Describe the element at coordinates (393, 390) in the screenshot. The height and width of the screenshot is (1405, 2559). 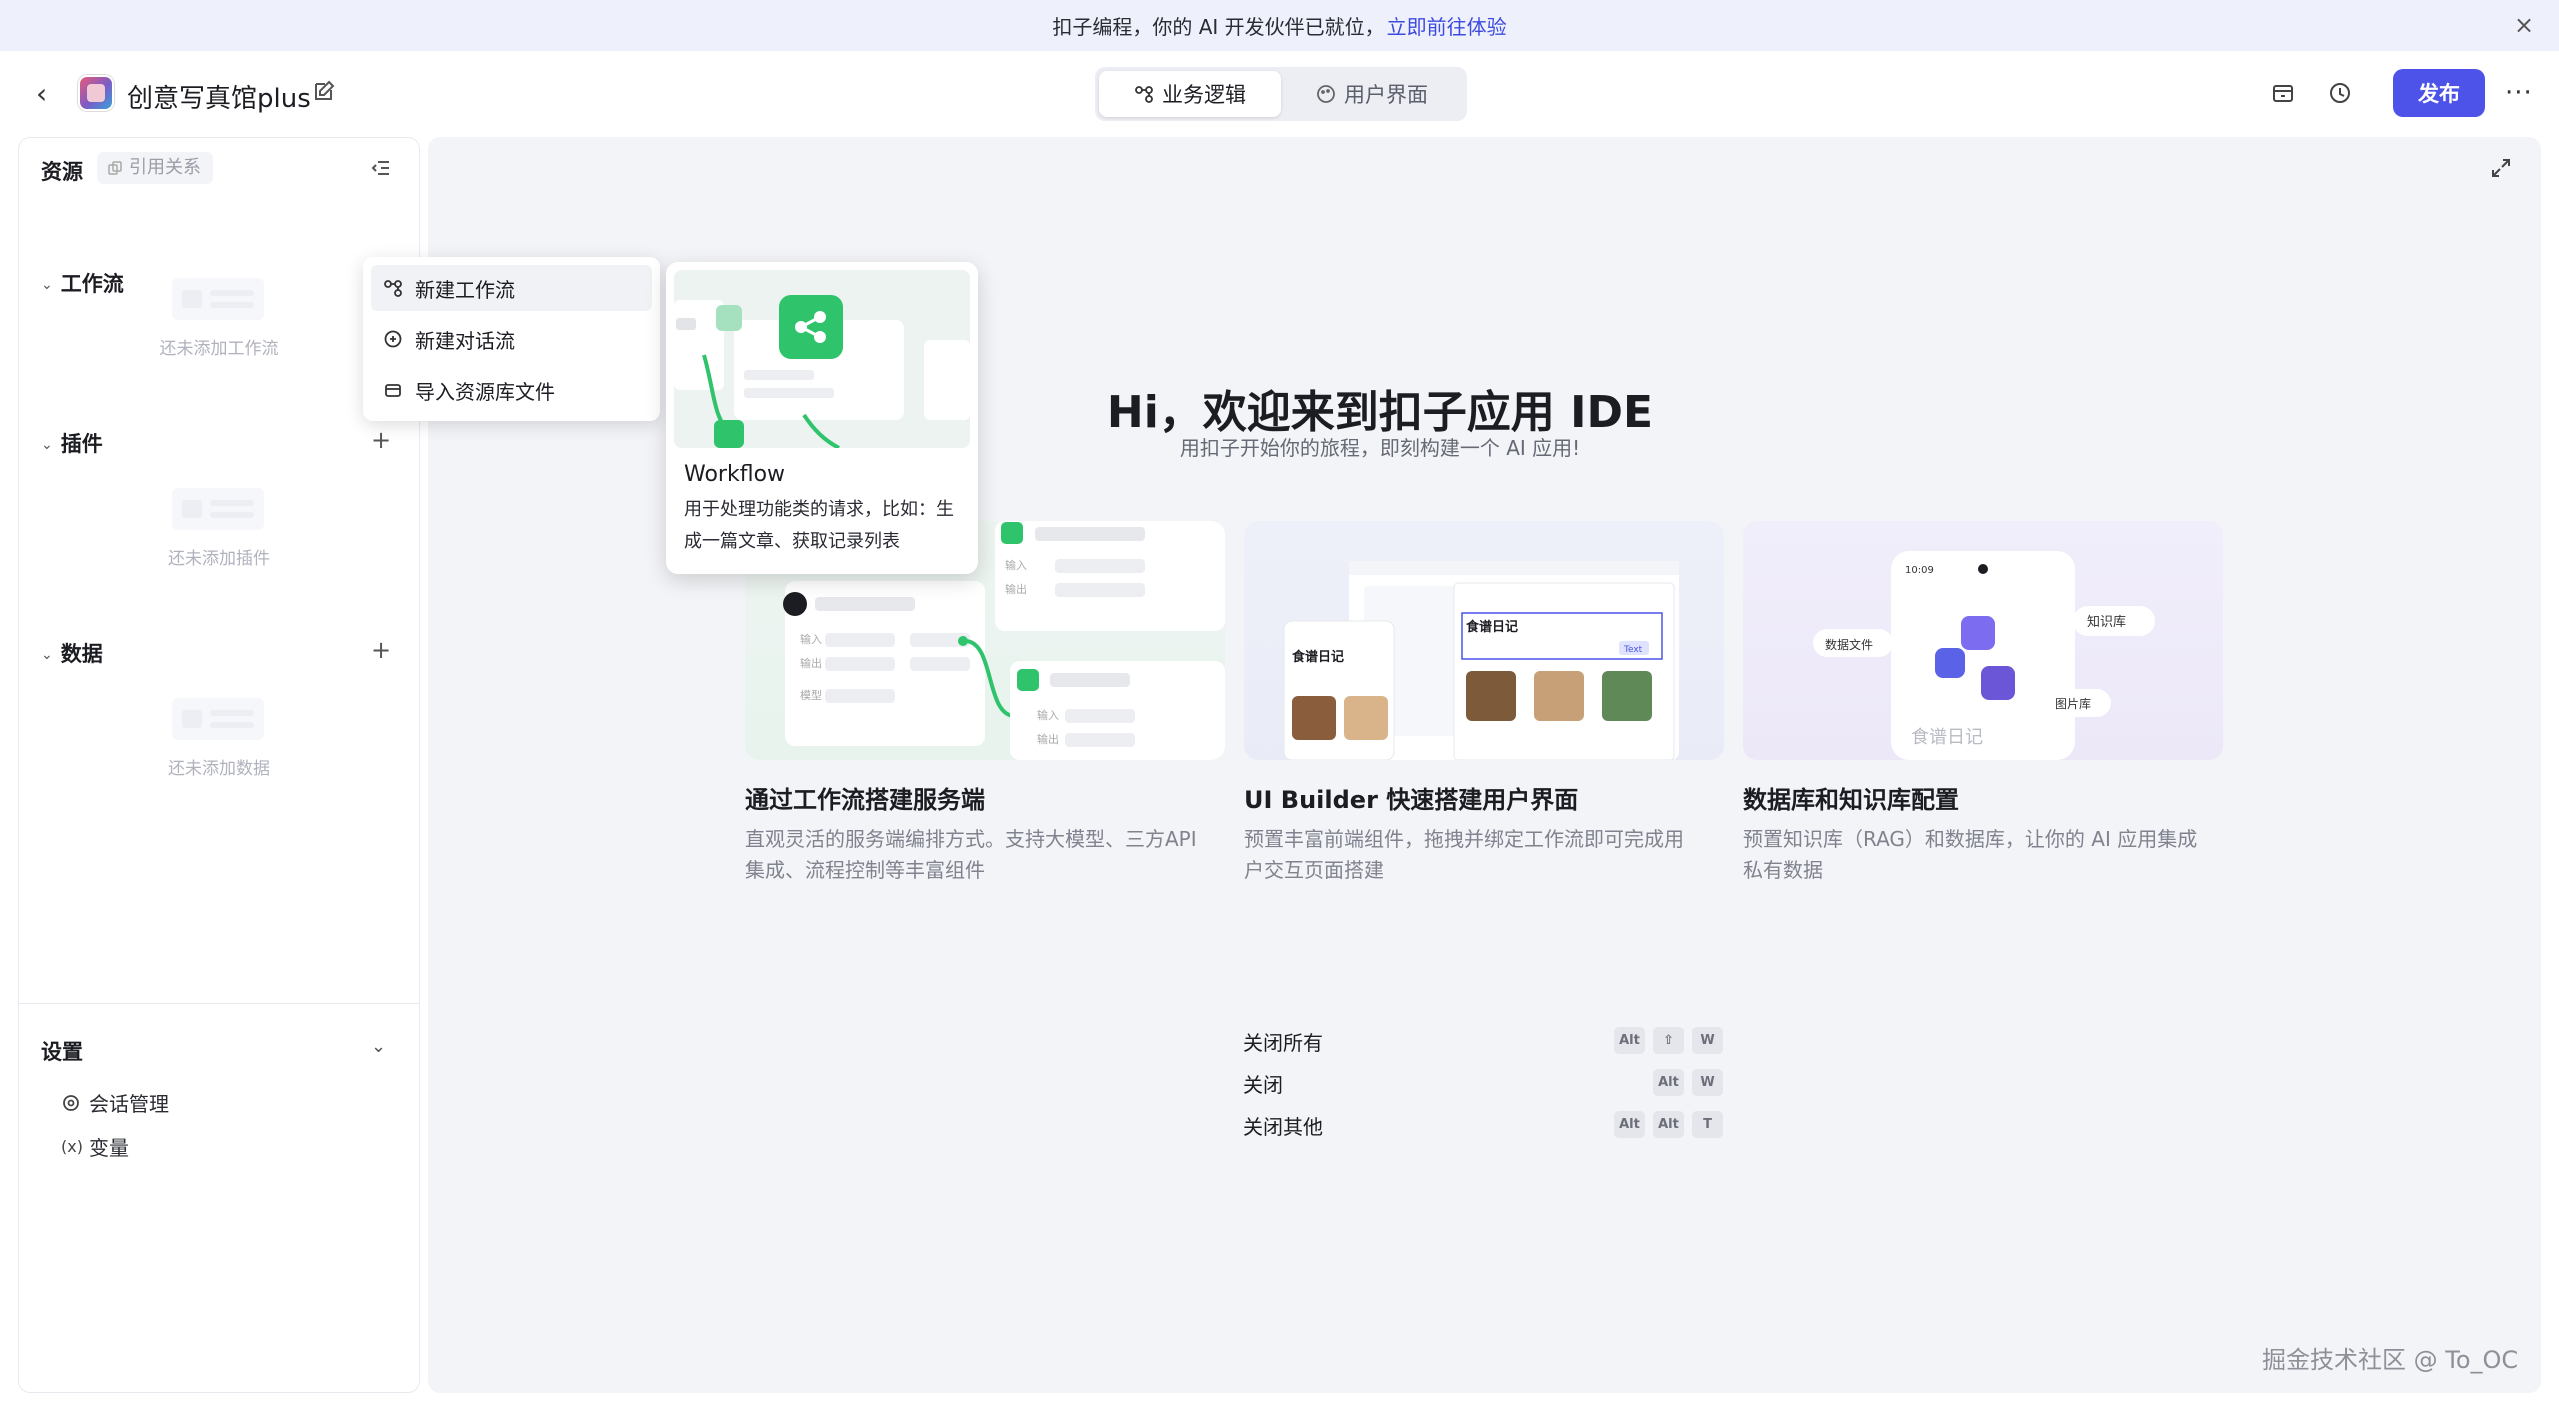
I see `import-icon` at that location.